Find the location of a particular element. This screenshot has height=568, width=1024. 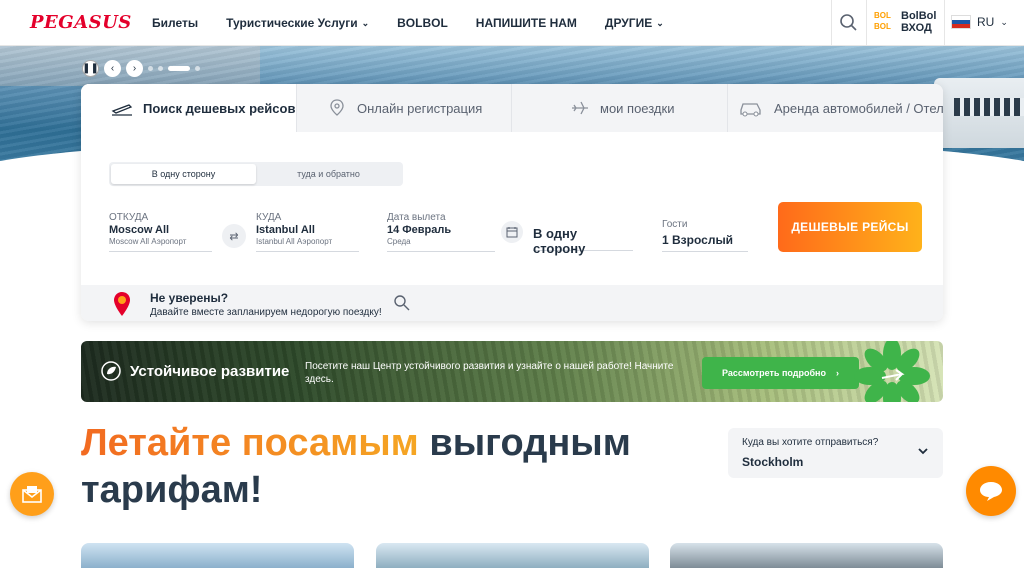

tab-cheap-flights: Поиск дешевых рейсов is located at coordinates (189, 108).